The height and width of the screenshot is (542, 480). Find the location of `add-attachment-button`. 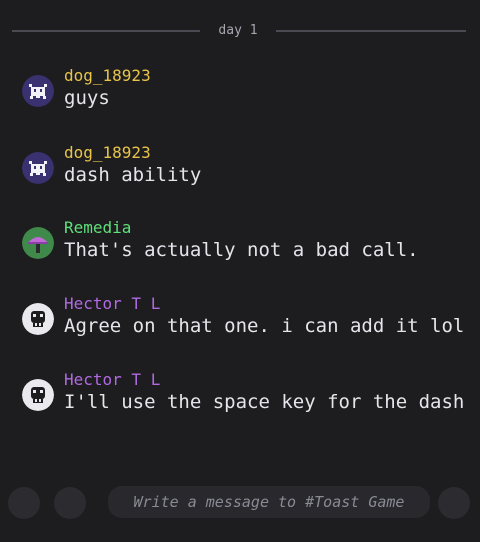

add-attachment-button is located at coordinates (24, 503).